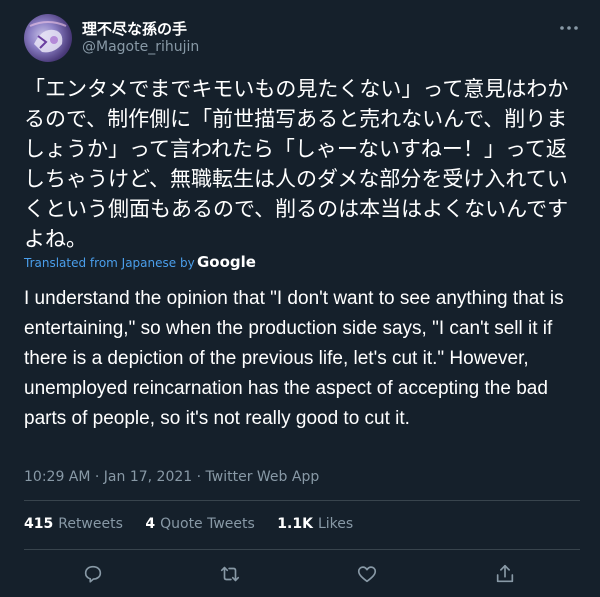  What do you see at coordinates (109, 263) in the screenshot?
I see `translated-from-link: Translated from Japanese by` at bounding box center [109, 263].